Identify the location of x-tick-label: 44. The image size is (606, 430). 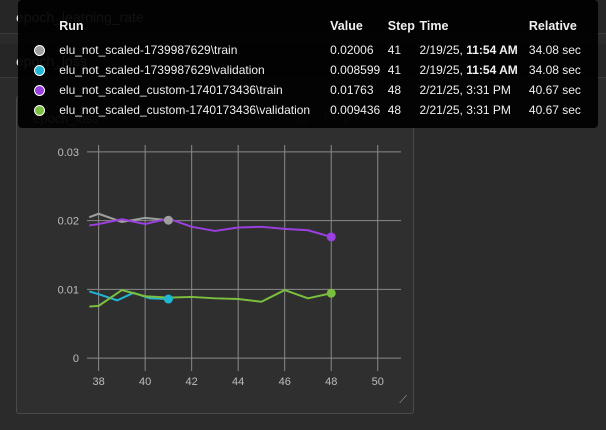
(238, 382).